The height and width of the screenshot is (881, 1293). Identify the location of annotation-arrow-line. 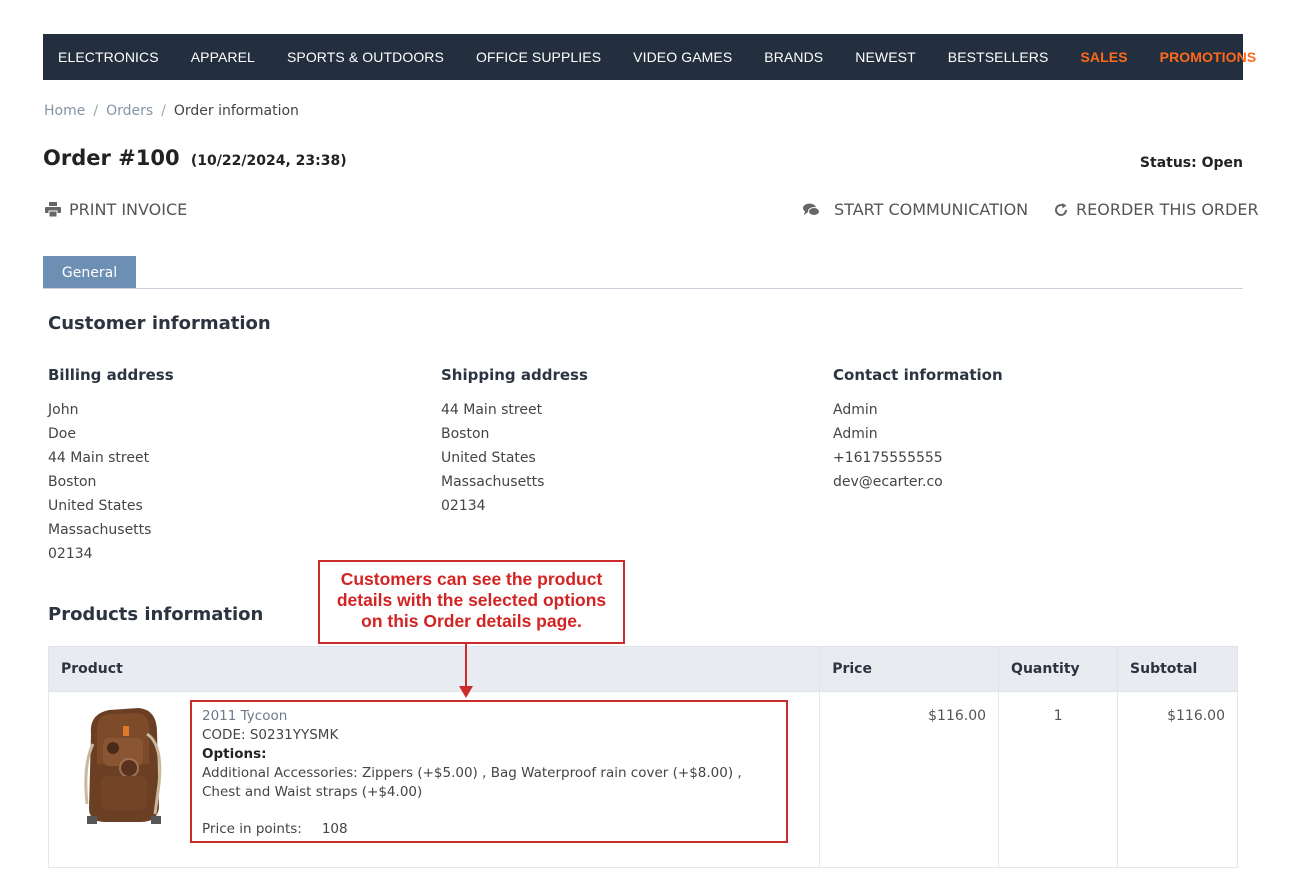
(466, 667).